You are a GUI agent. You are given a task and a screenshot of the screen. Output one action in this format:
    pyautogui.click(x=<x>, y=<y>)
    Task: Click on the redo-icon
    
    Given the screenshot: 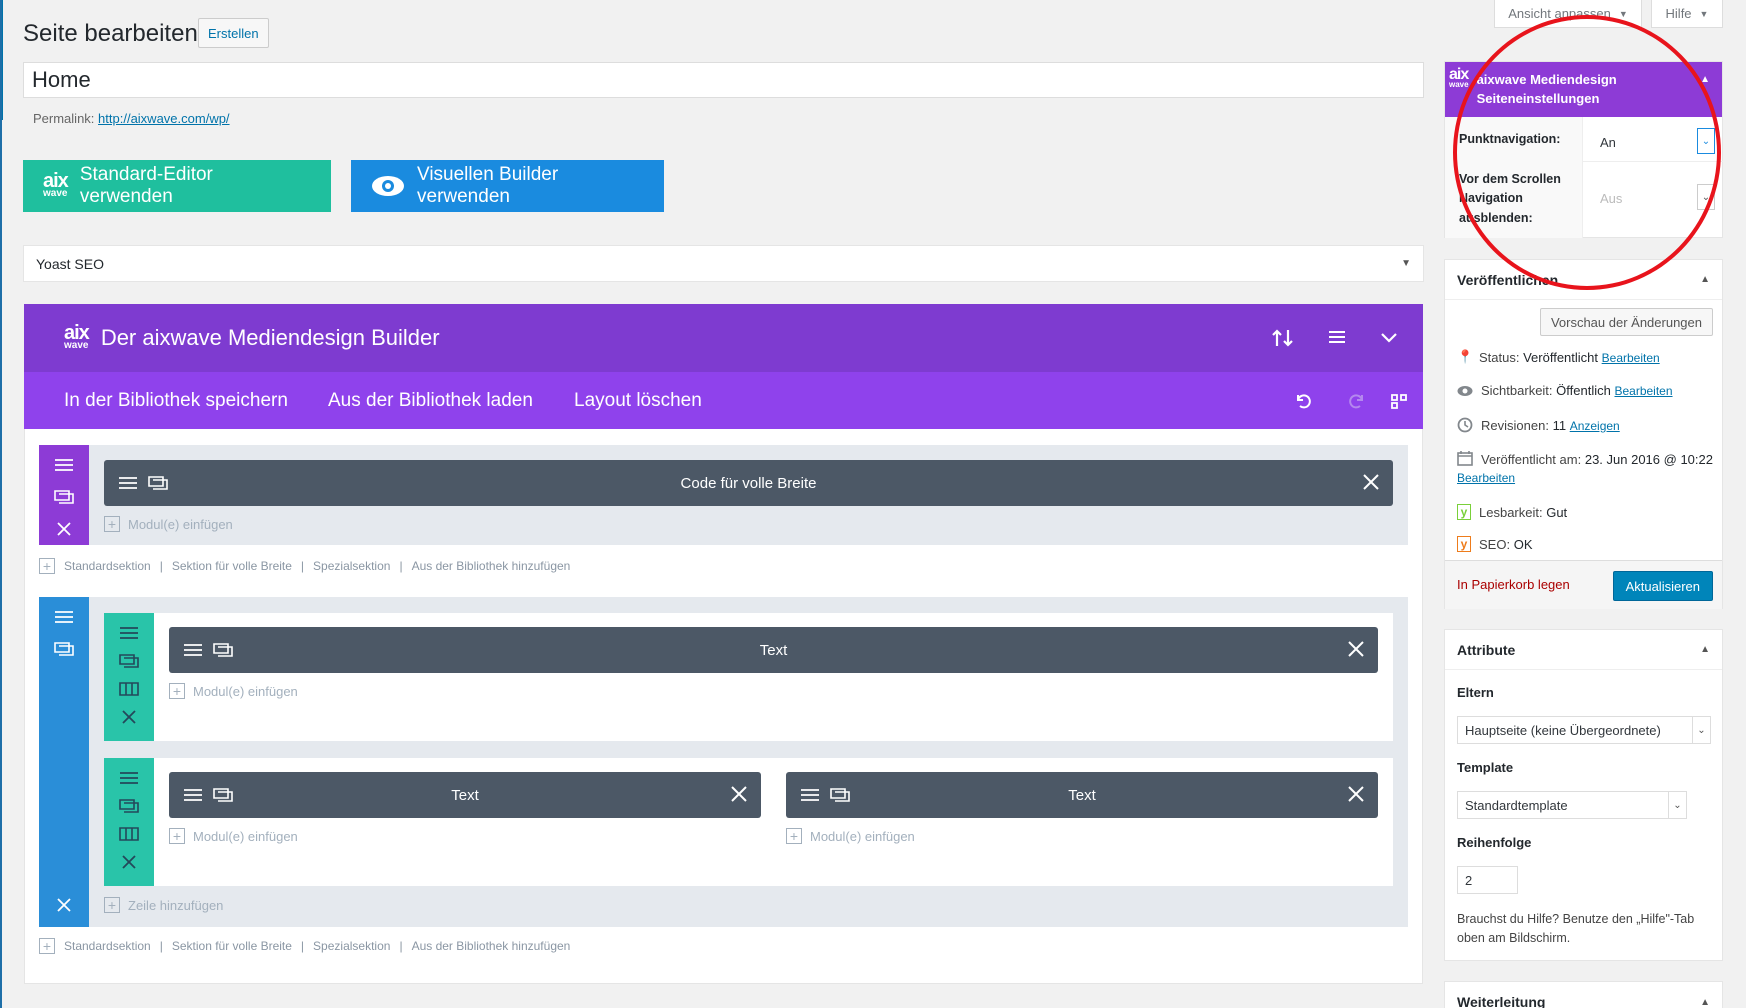 What is the action you would take?
    pyautogui.click(x=1357, y=401)
    